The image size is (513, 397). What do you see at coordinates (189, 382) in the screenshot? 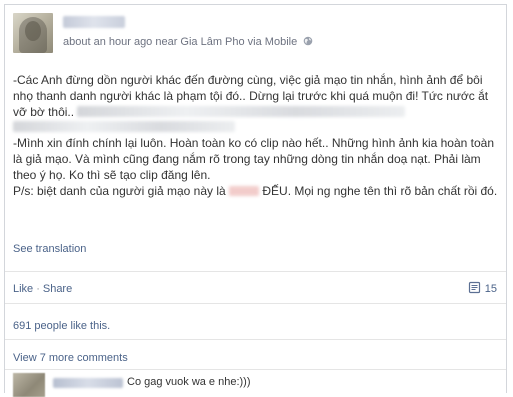
I see `comment-text: Co gag vuok wa e nhe:)))` at bounding box center [189, 382].